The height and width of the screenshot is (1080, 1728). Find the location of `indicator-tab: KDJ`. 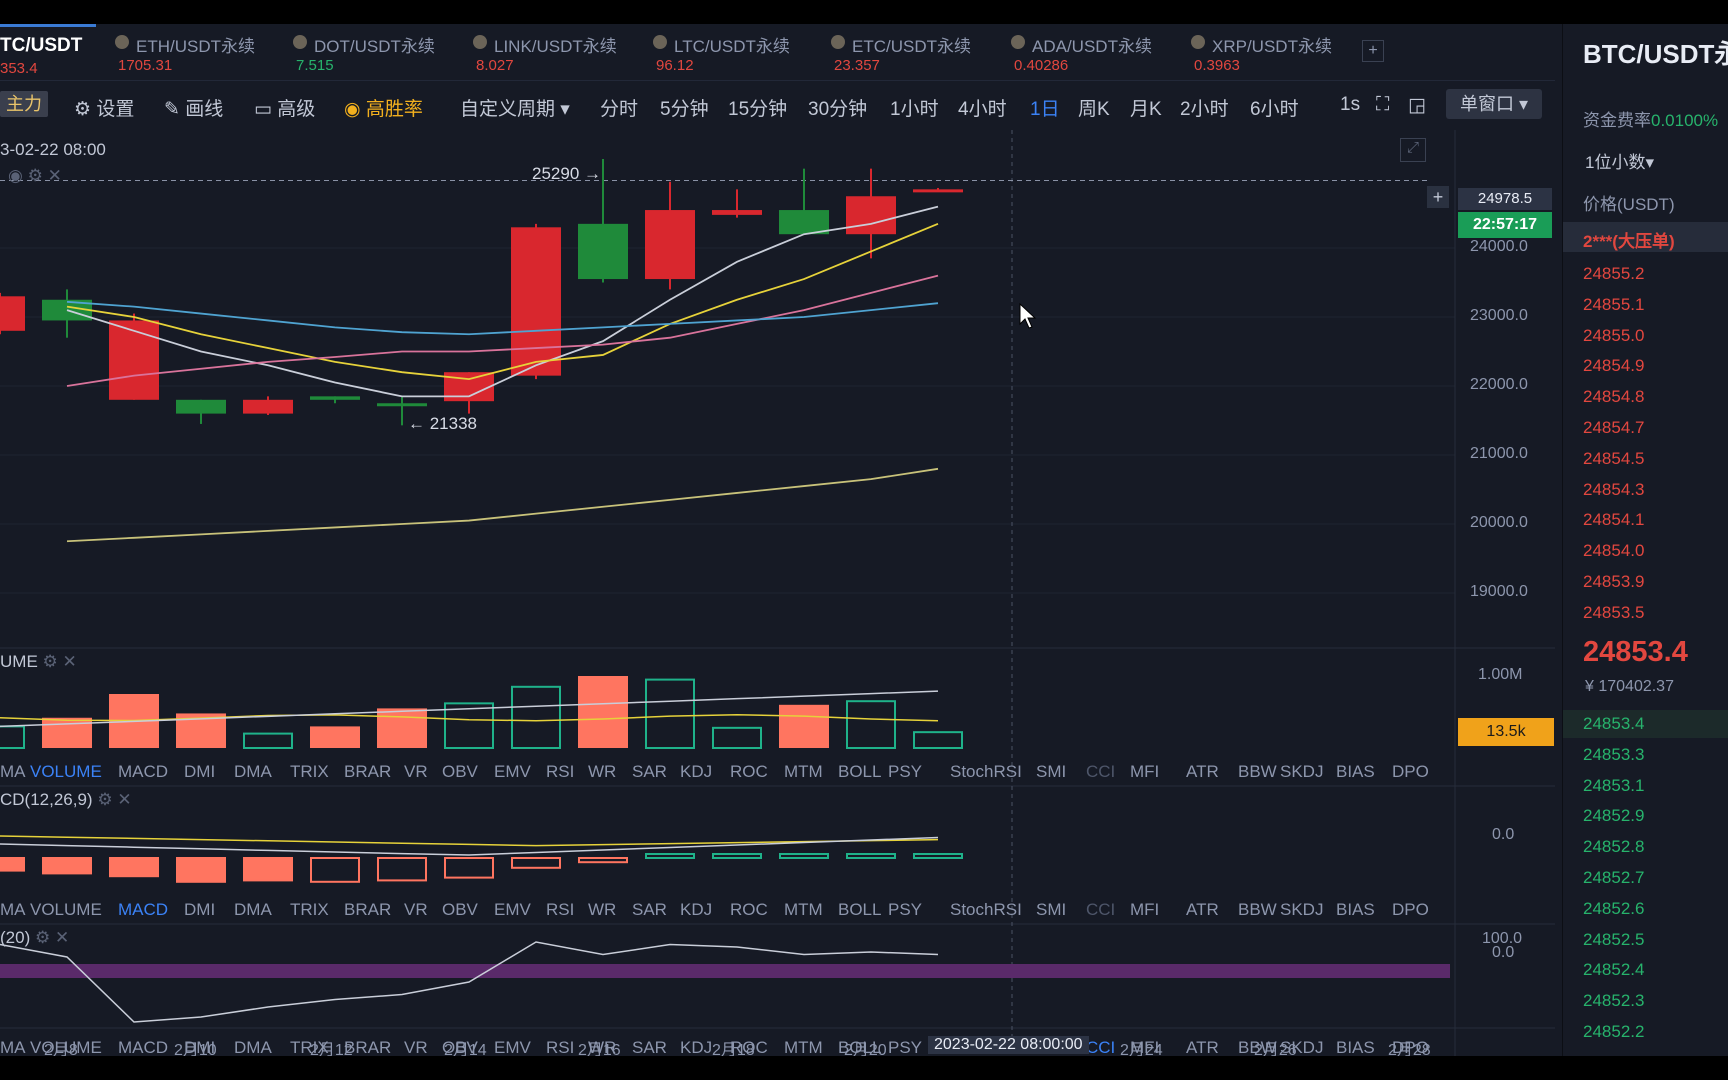

indicator-tab: KDJ is located at coordinates (696, 772).